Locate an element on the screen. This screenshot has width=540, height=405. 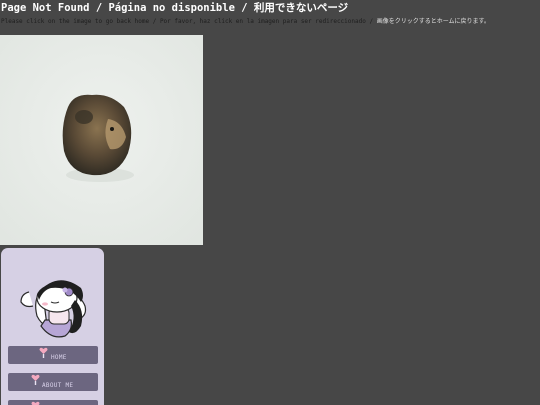
redirect-instructions-japanese: 画像をクリックするとホームに戻ります。 is located at coordinates (433, 21).